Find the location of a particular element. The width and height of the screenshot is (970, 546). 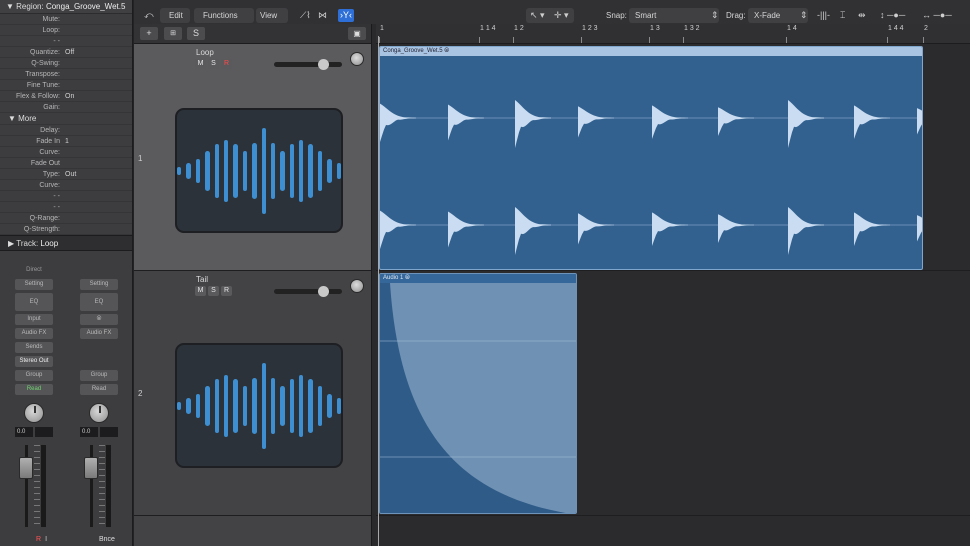

flex-icon: ⋈ is located at coordinates (322, 15).